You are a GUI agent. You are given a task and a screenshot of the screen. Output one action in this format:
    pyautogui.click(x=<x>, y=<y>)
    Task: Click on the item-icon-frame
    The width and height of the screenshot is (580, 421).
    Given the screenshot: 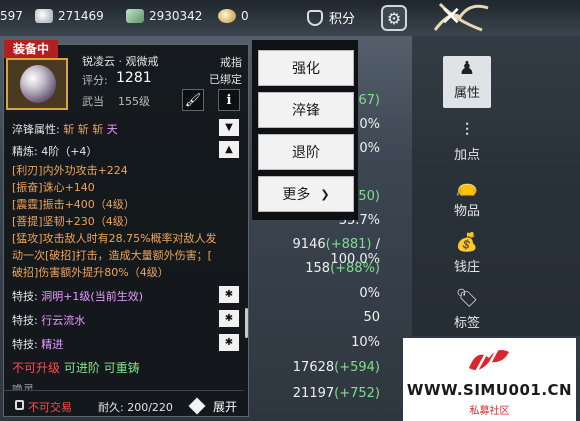 What is the action you would take?
    pyautogui.click(x=37, y=84)
    